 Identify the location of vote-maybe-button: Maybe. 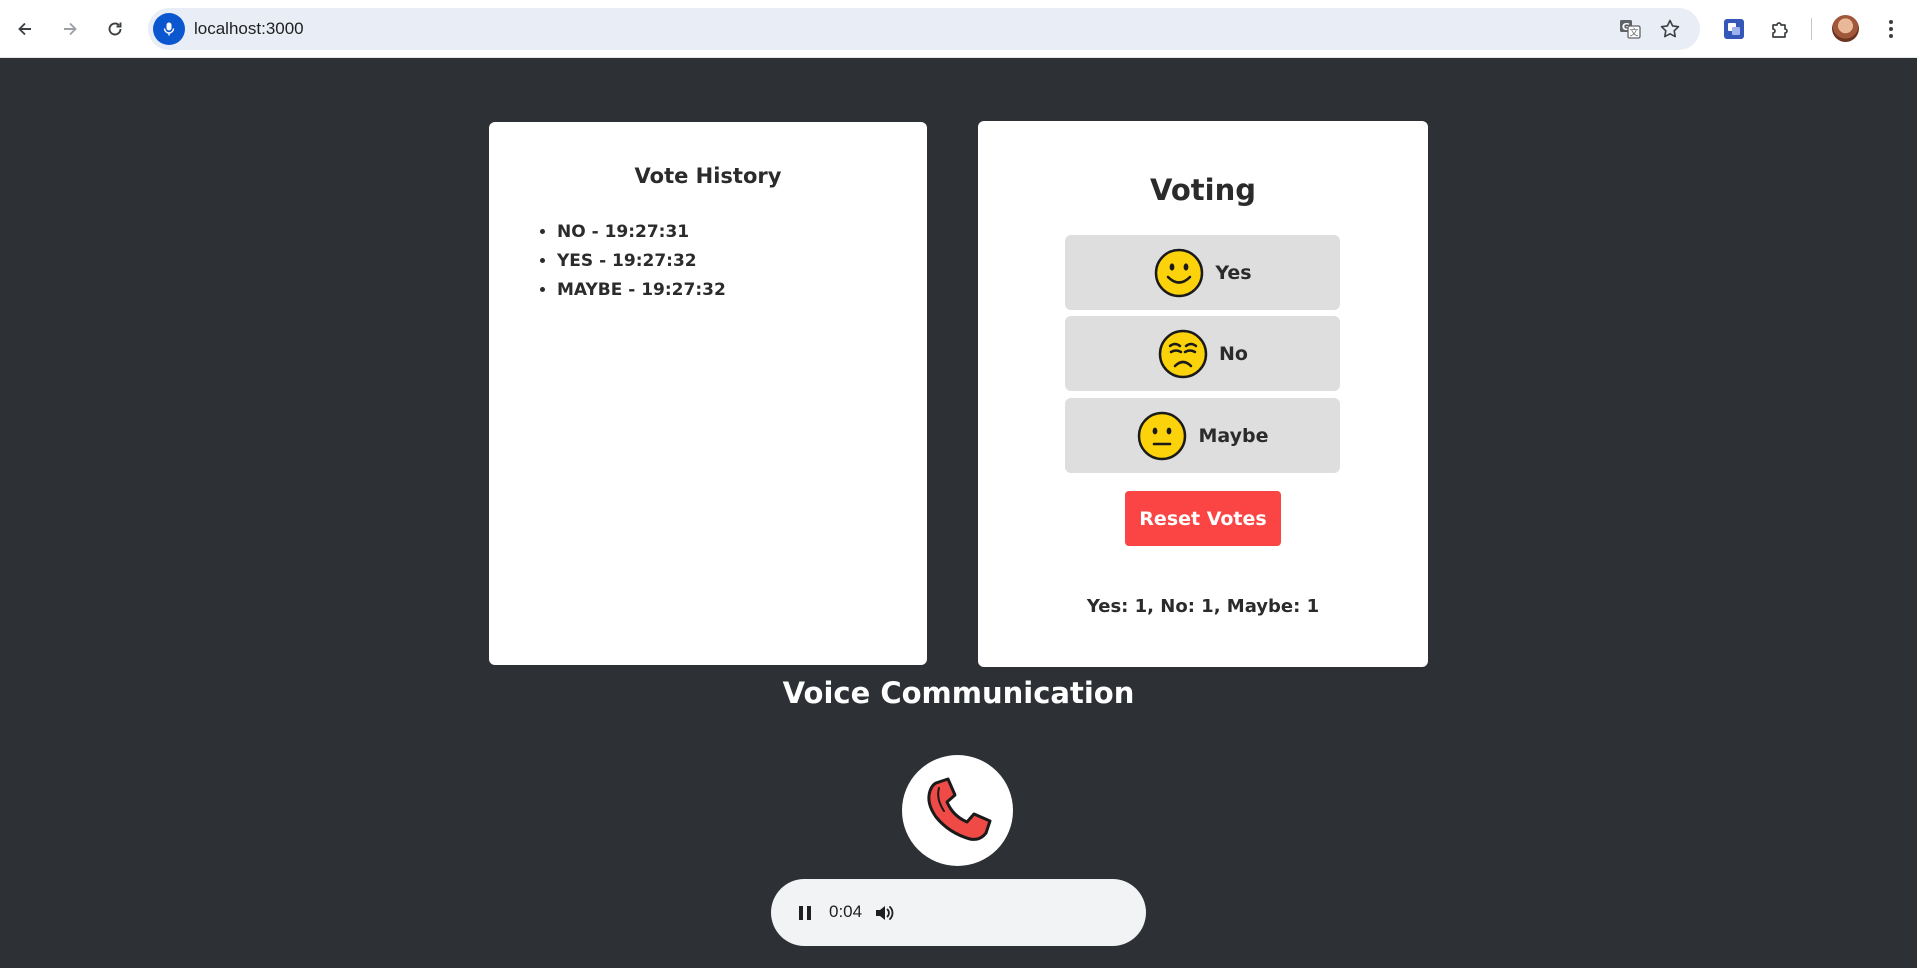
(1202, 435).